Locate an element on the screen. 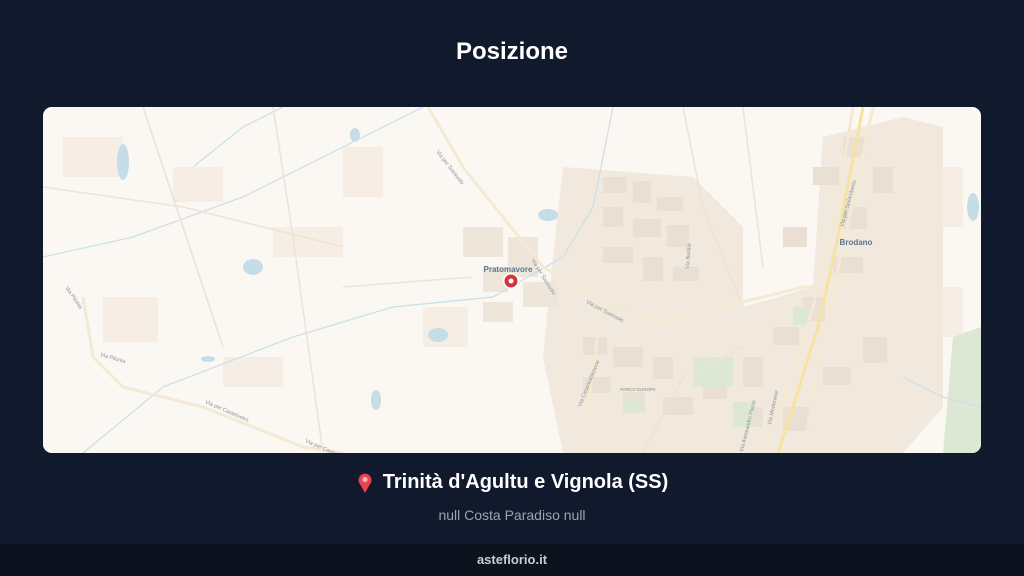  location-heading: Trinità d'Agultu e Vignola (SS) is located at coordinates (512, 482).